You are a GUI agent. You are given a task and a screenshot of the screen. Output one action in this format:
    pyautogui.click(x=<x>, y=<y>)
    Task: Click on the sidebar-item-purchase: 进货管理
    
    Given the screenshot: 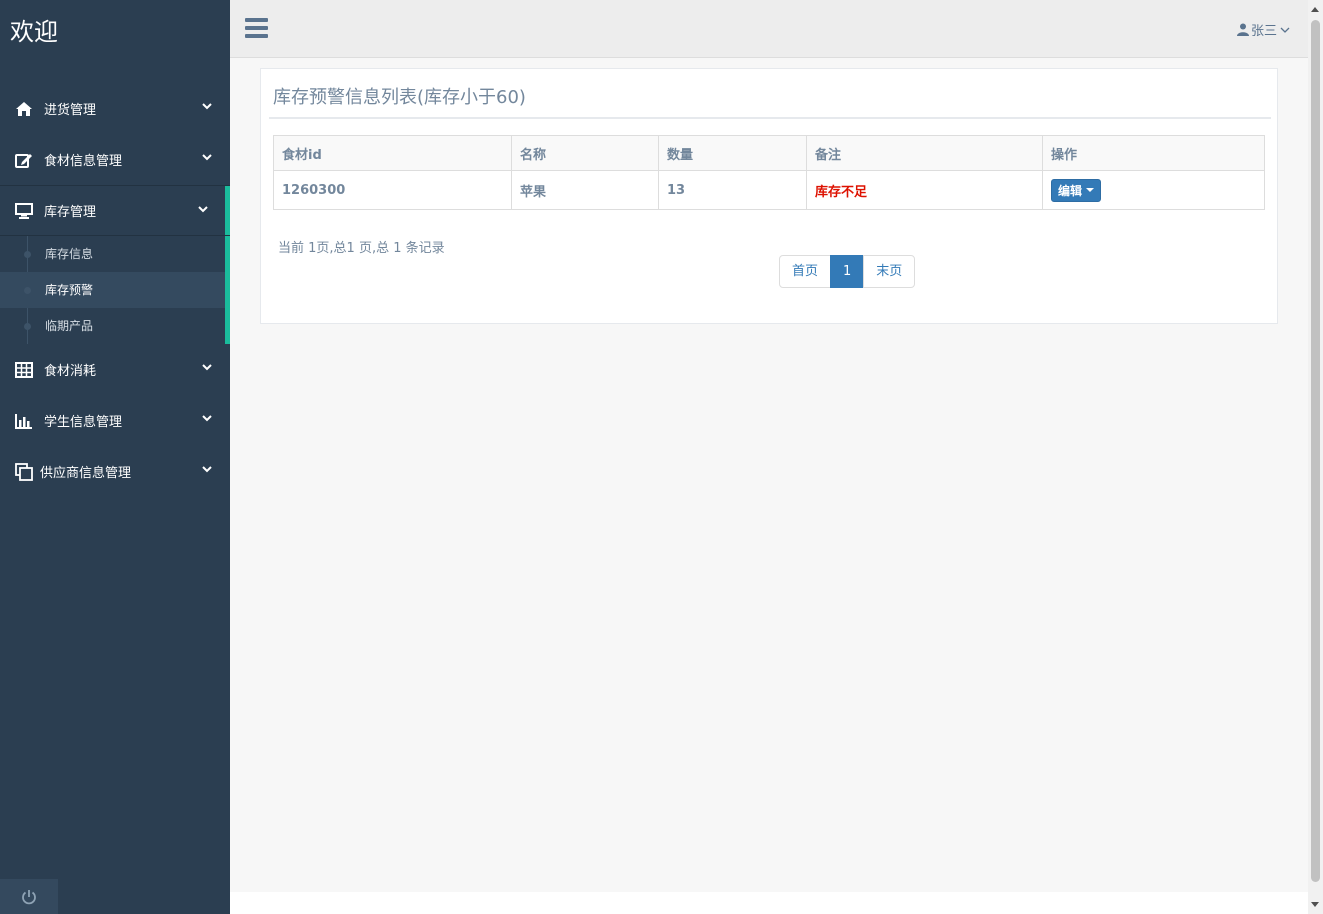 What is the action you would take?
    pyautogui.click(x=115, y=108)
    